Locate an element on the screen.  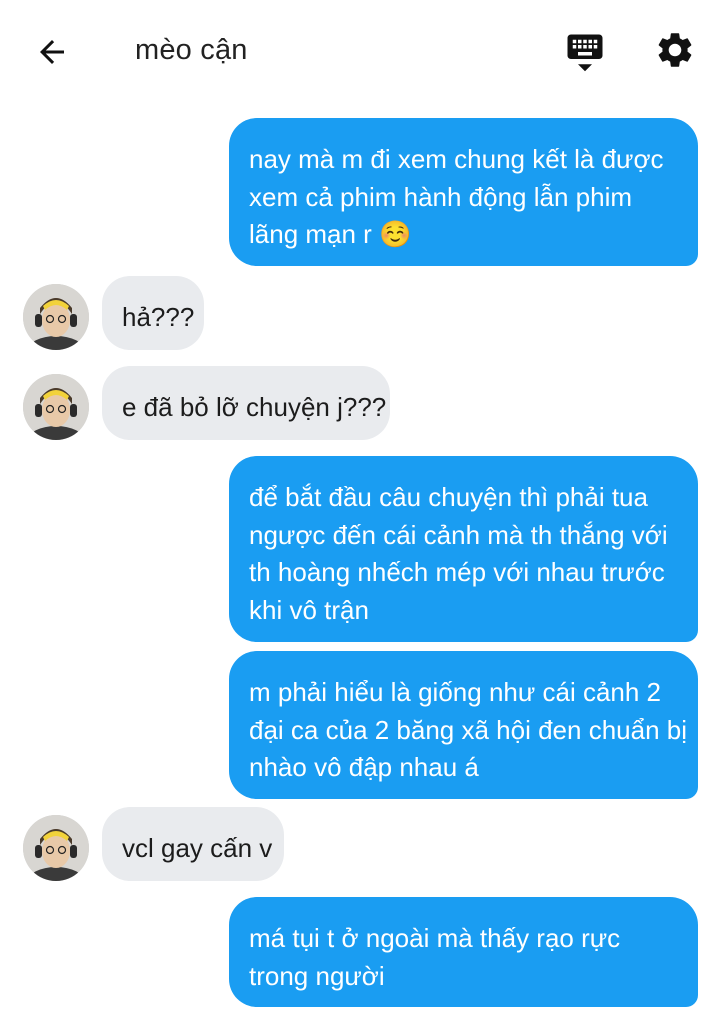
conversation-title: mèo cận is located at coordinates (191, 50).